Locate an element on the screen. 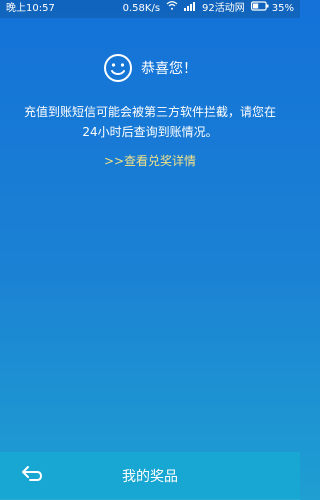 The height and width of the screenshot is (500, 320). bottom-title: 我的奖品 is located at coordinates (150, 477).